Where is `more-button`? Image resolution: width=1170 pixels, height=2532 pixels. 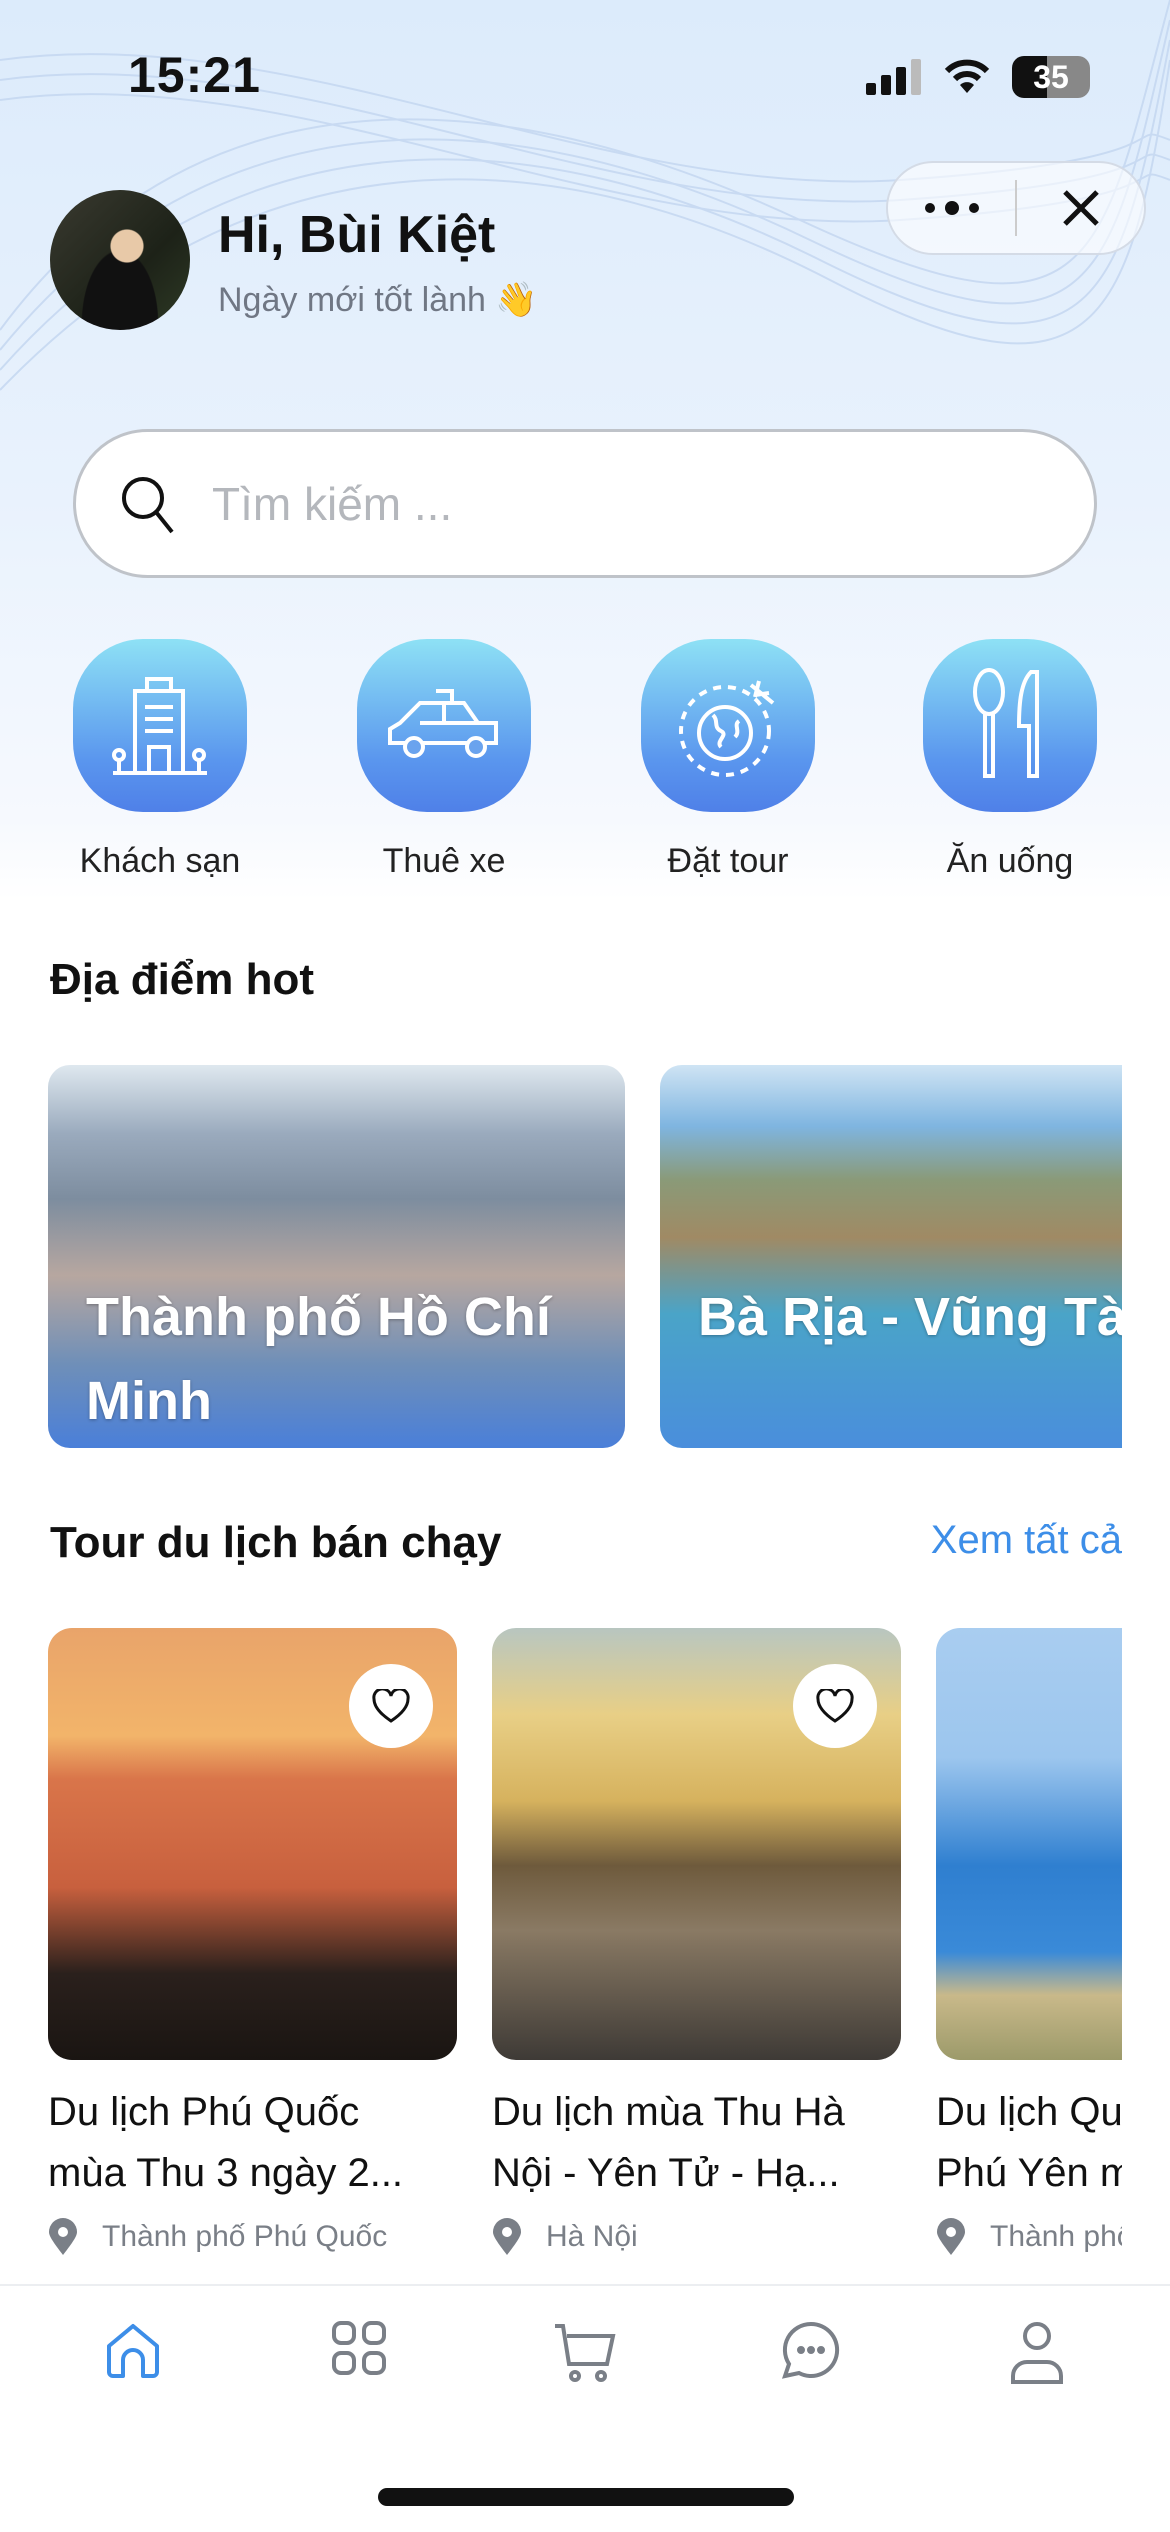
more-button is located at coordinates (951, 208).